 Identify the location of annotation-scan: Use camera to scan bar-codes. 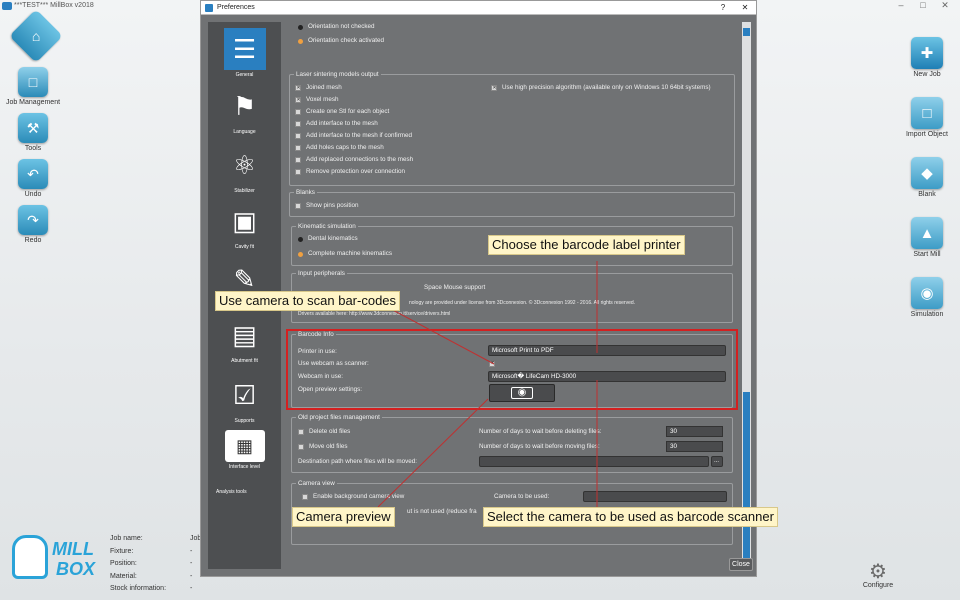
(308, 301).